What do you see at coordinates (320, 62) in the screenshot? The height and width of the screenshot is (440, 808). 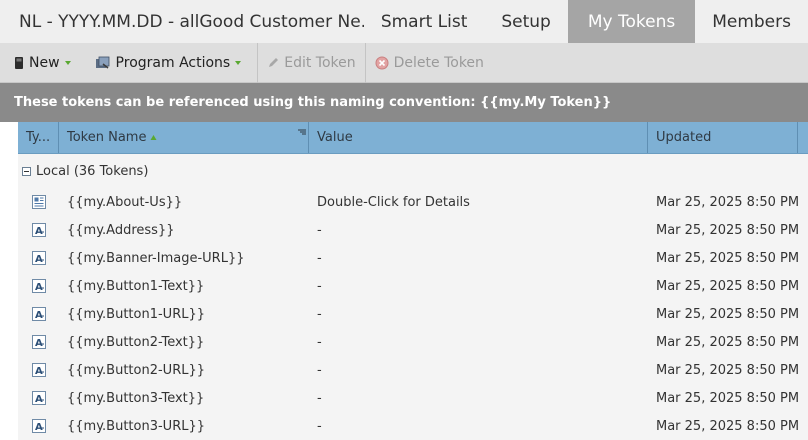 I see `edit-token-label: Edit Token` at bounding box center [320, 62].